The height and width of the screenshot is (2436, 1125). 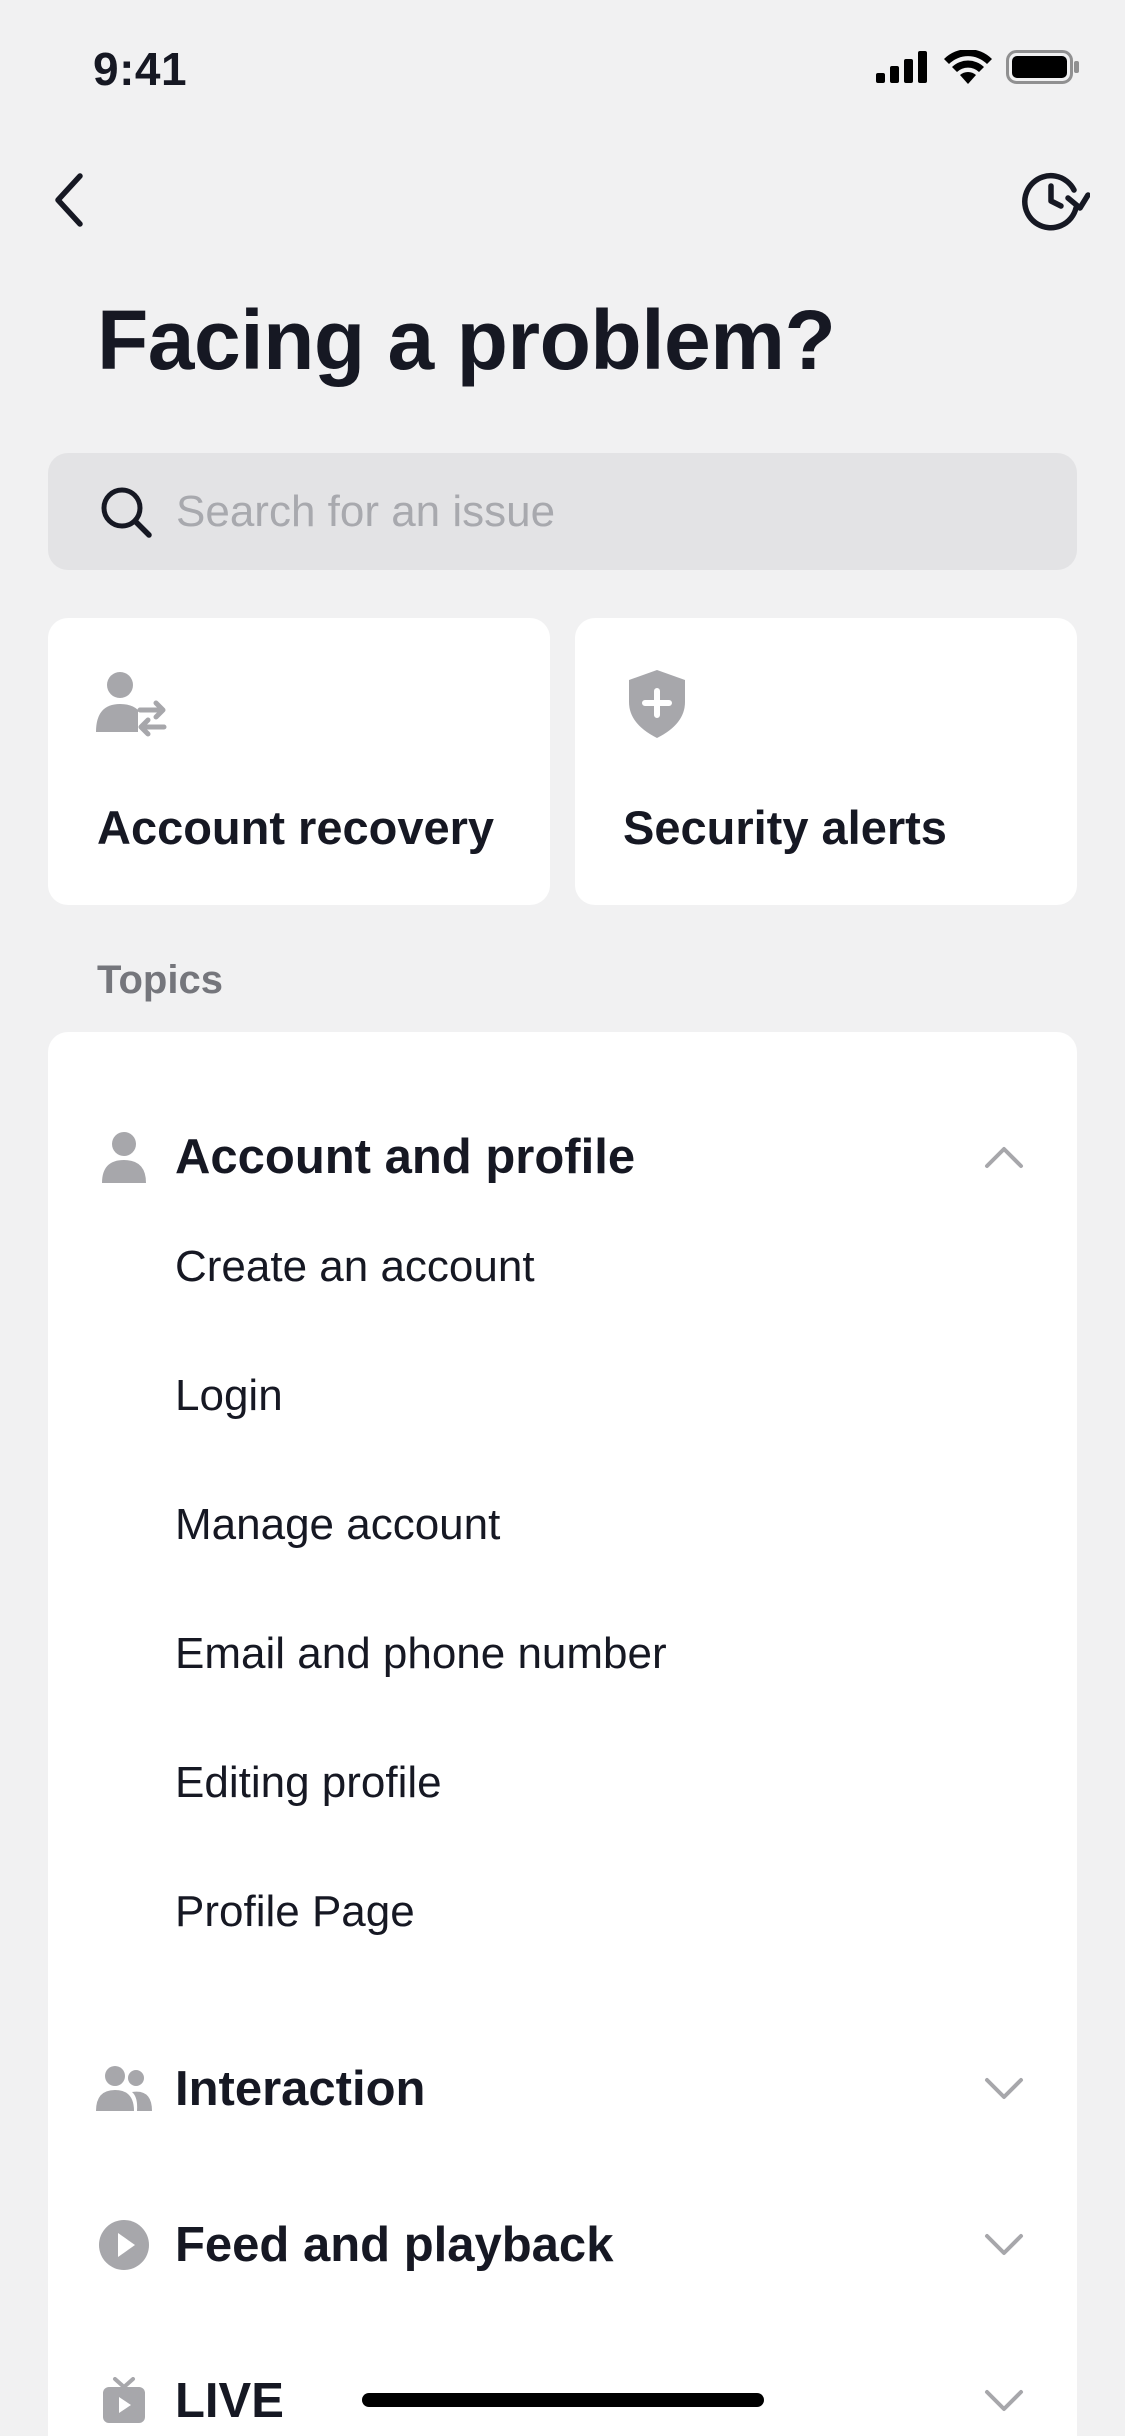 I want to click on shield-plus-icon, so click(x=663, y=704).